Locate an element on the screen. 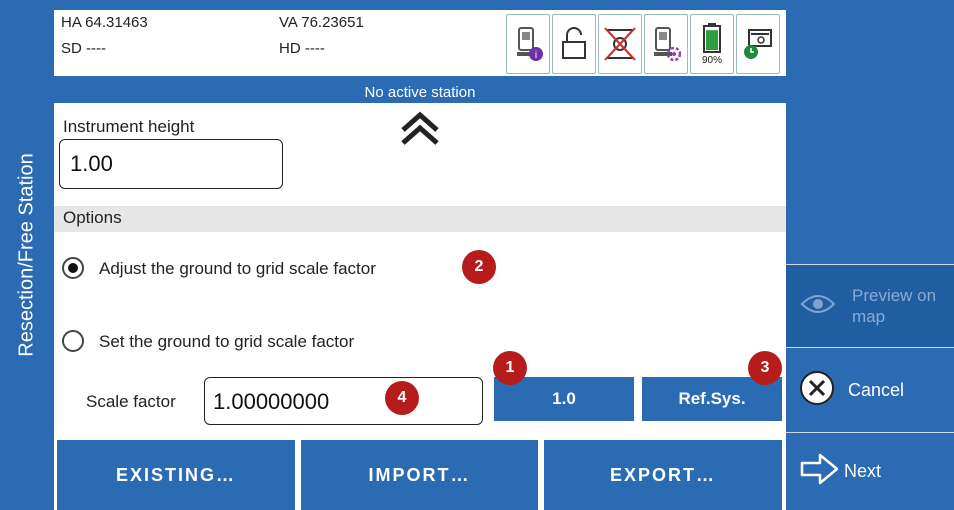 The width and height of the screenshot is (954, 510). instrument-info-badge: i is located at coordinates (536, 55).